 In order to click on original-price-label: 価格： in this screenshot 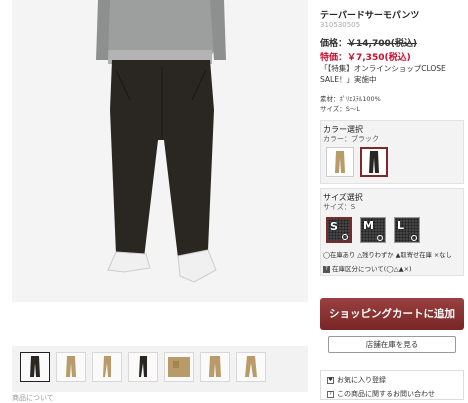, I will do `click(334, 44)`.